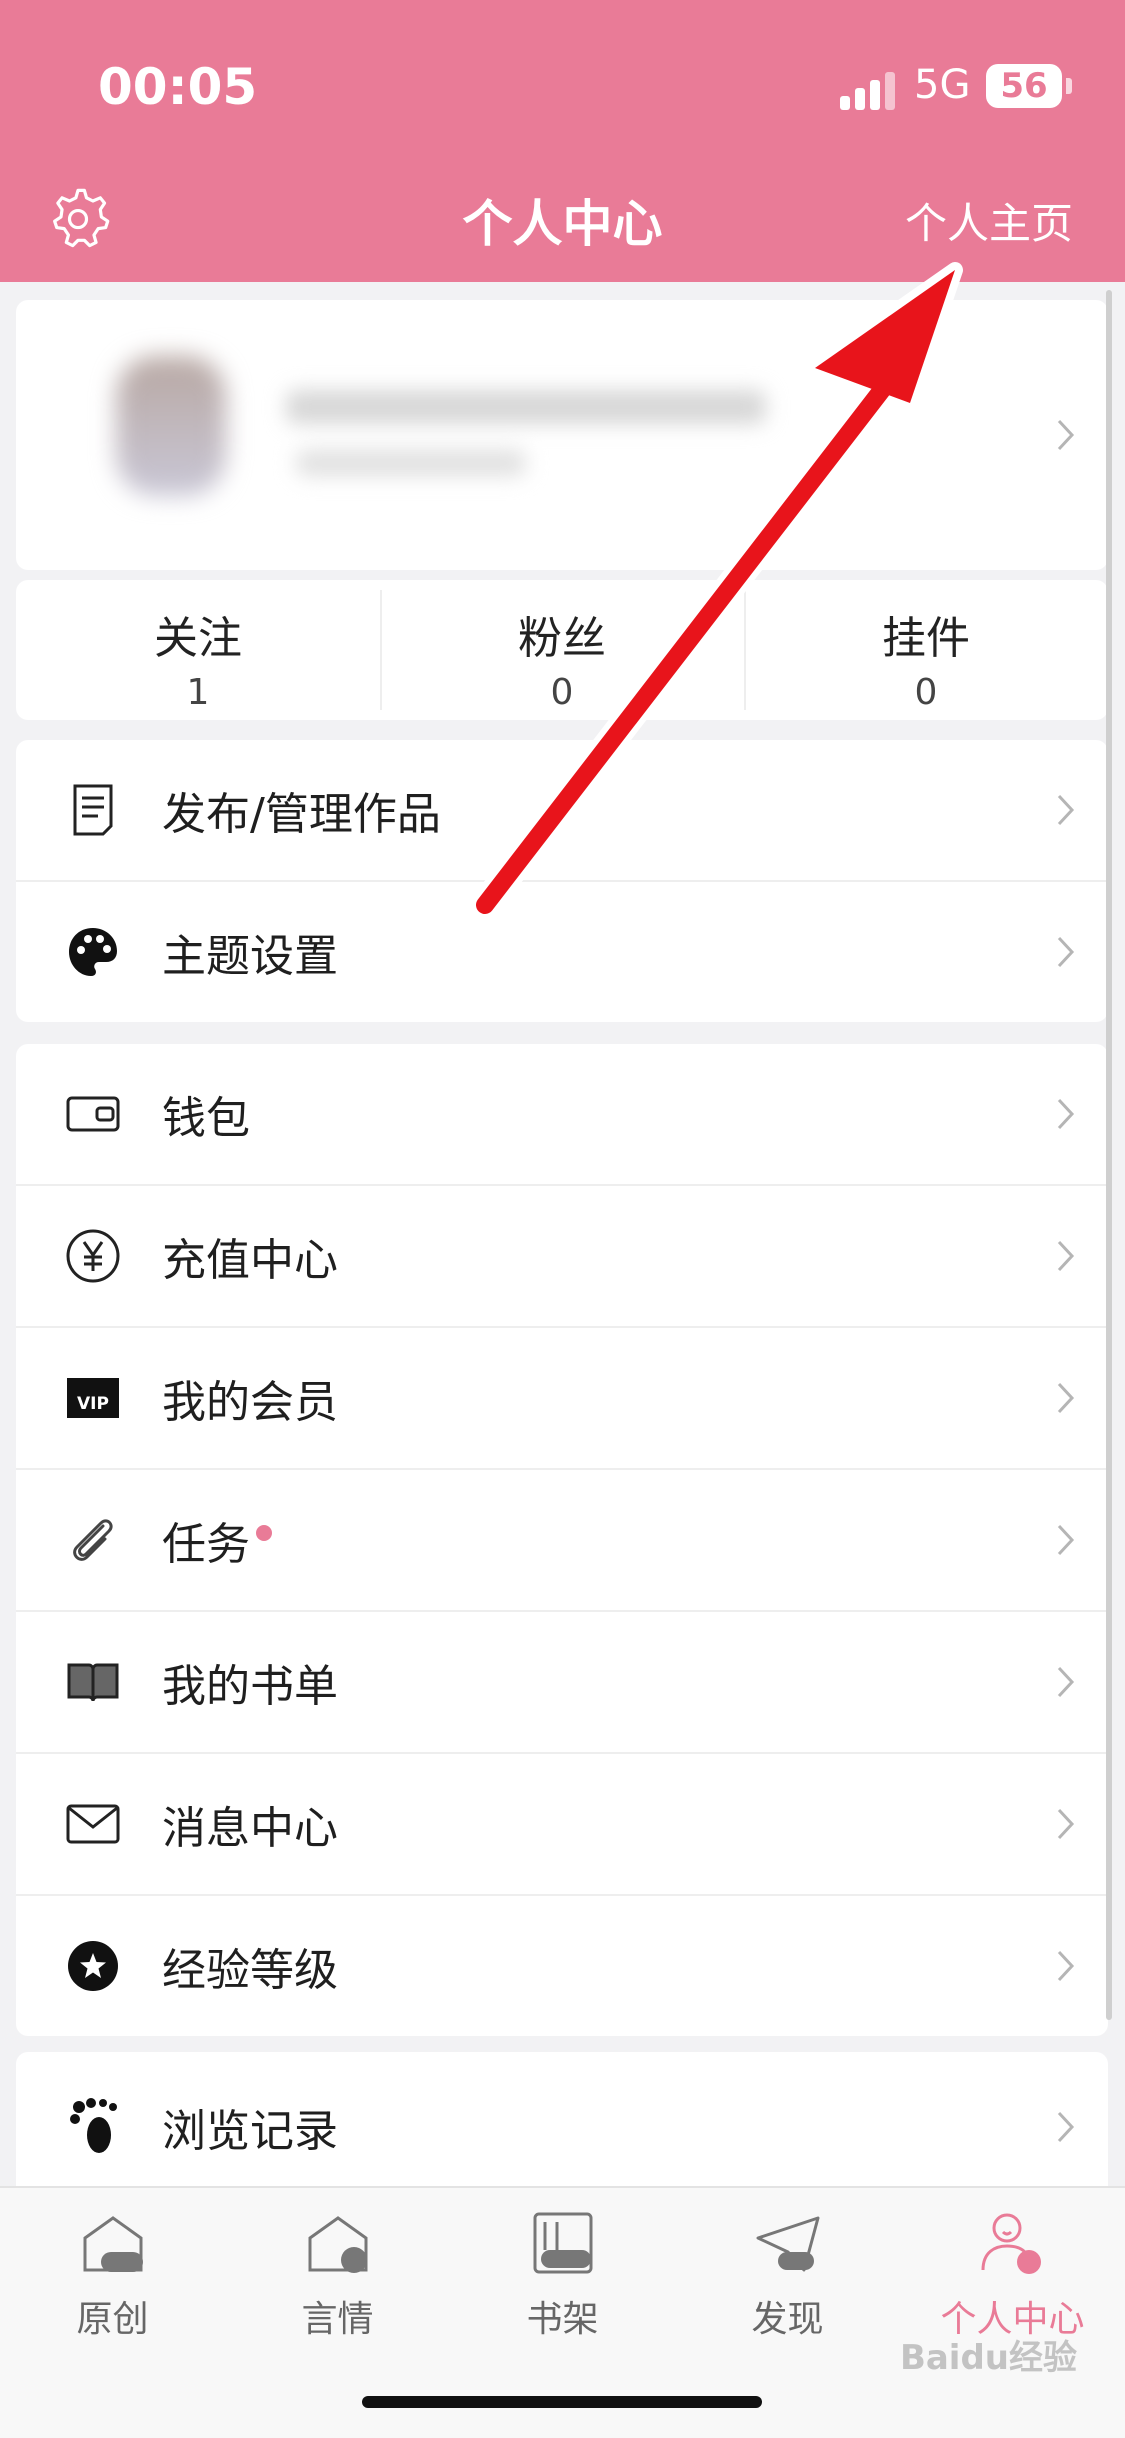 This screenshot has height=2438, width=1125. What do you see at coordinates (93, 1540) in the screenshot?
I see `paperclip-icon` at bounding box center [93, 1540].